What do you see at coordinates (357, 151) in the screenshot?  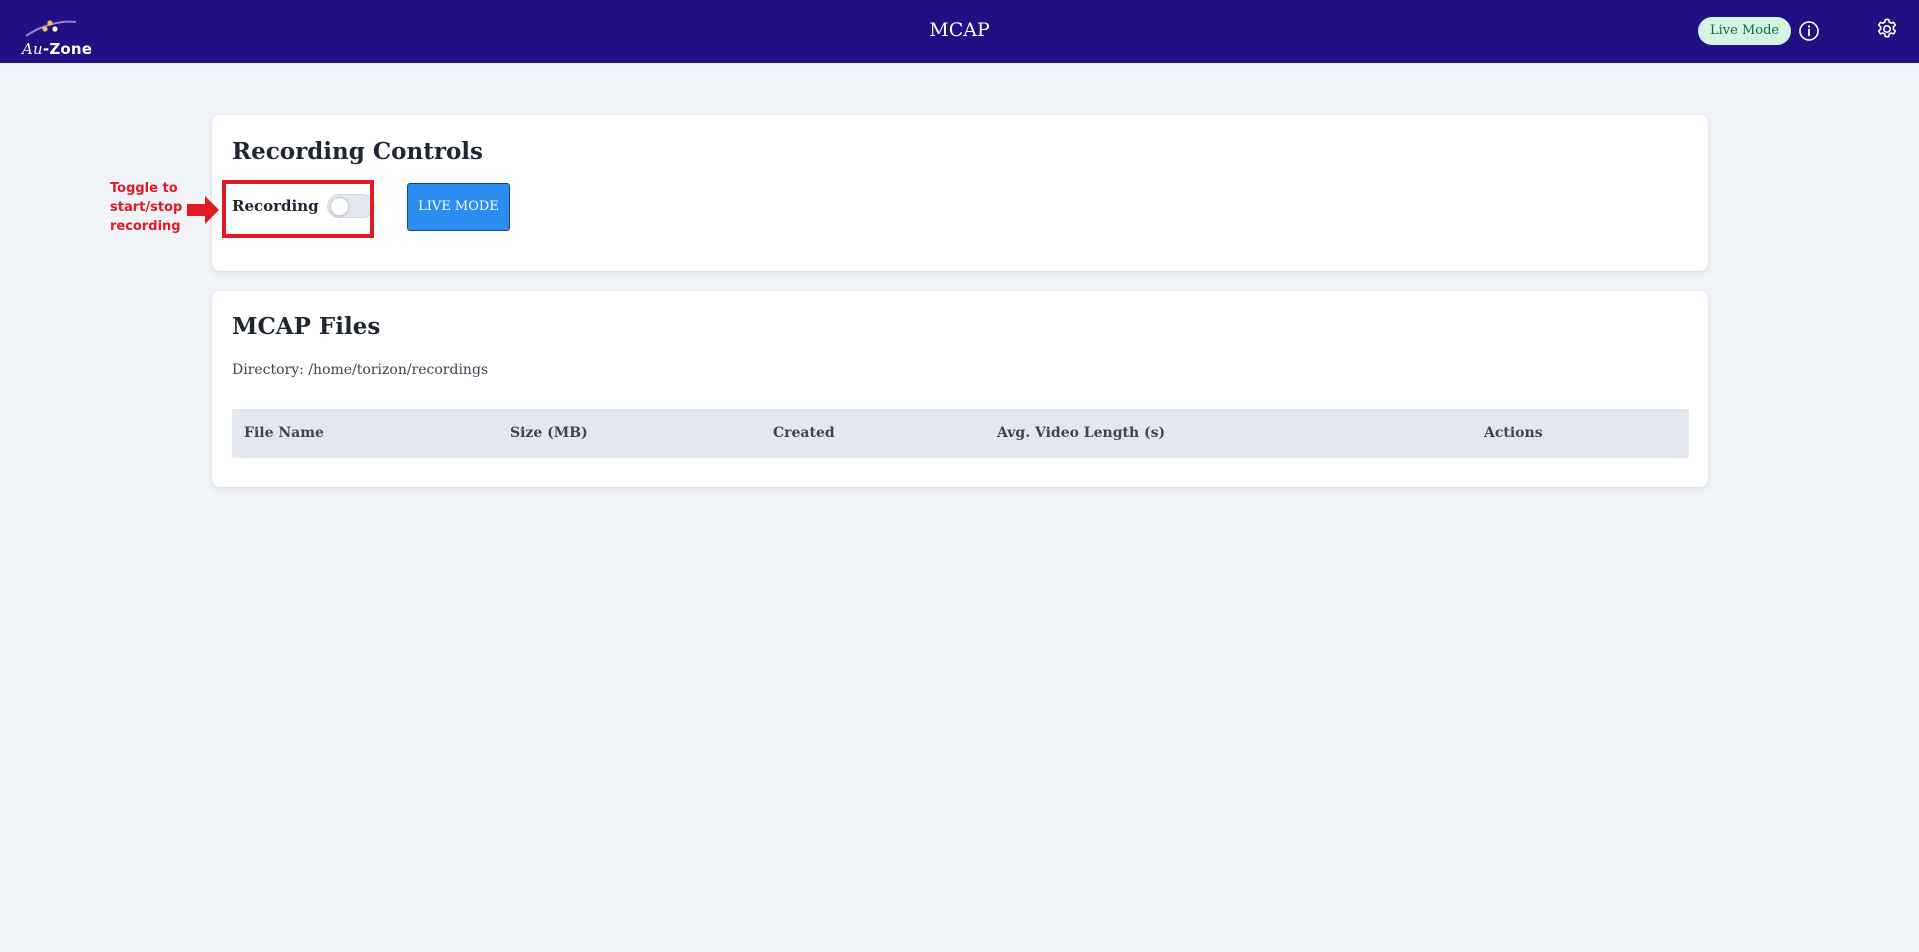 I see `recording-controls-title: Recording Controls` at bounding box center [357, 151].